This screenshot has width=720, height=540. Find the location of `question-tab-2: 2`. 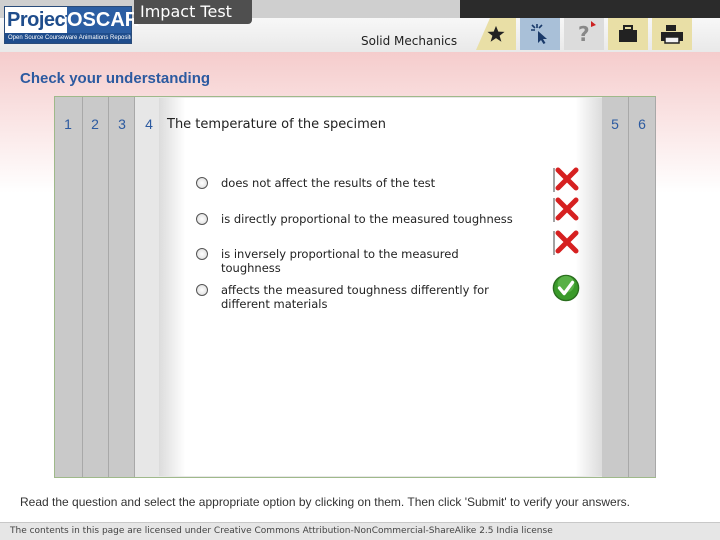

question-tab-2: 2 is located at coordinates (95, 124).